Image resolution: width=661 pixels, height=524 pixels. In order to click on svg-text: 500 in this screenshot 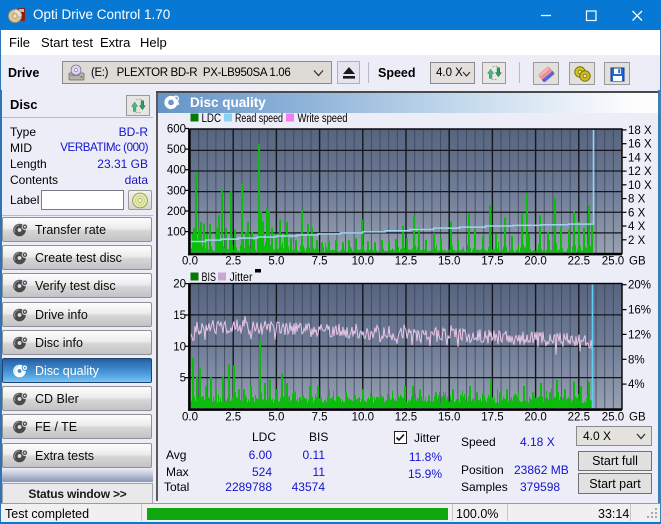, I will do `click(176, 150)`.